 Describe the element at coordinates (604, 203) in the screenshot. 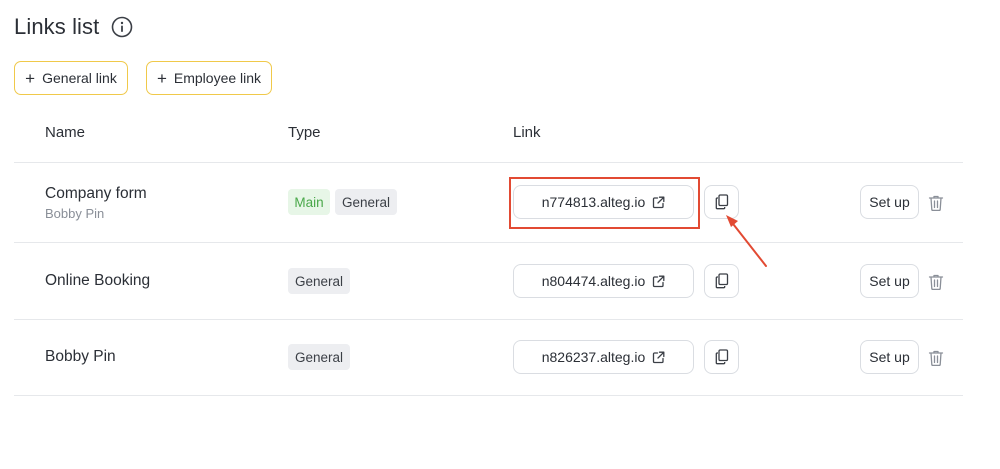

I see `annotation-highlight-box` at that location.